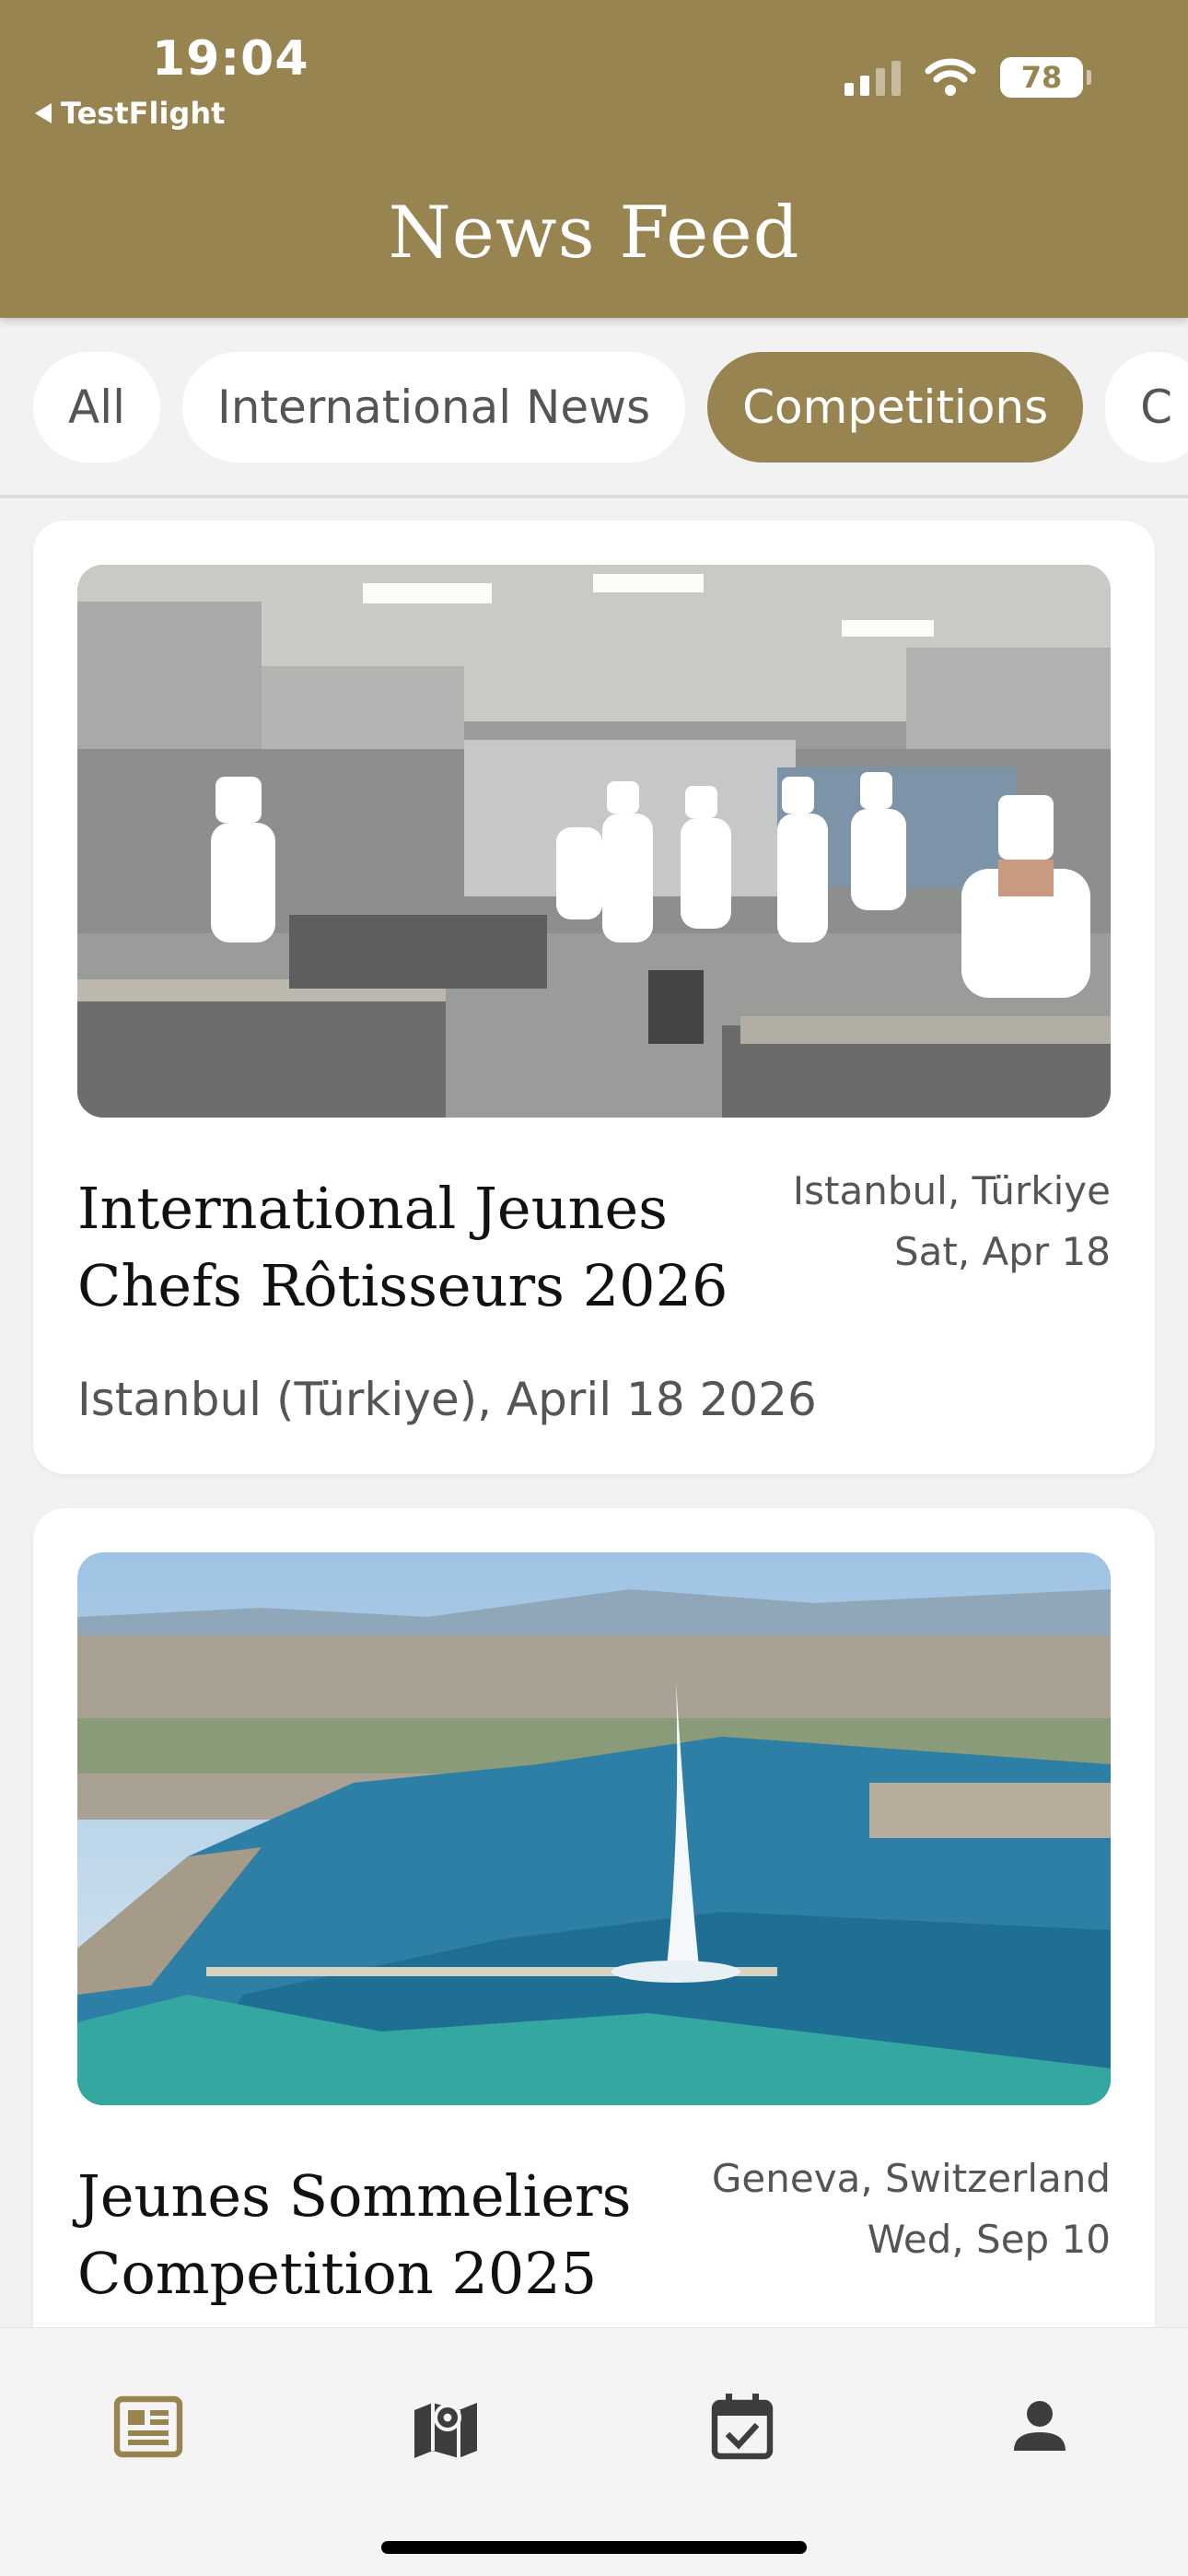 The image size is (1188, 2576). Describe the element at coordinates (594, 2451) in the screenshot. I see `bottom-tab-bar` at that location.